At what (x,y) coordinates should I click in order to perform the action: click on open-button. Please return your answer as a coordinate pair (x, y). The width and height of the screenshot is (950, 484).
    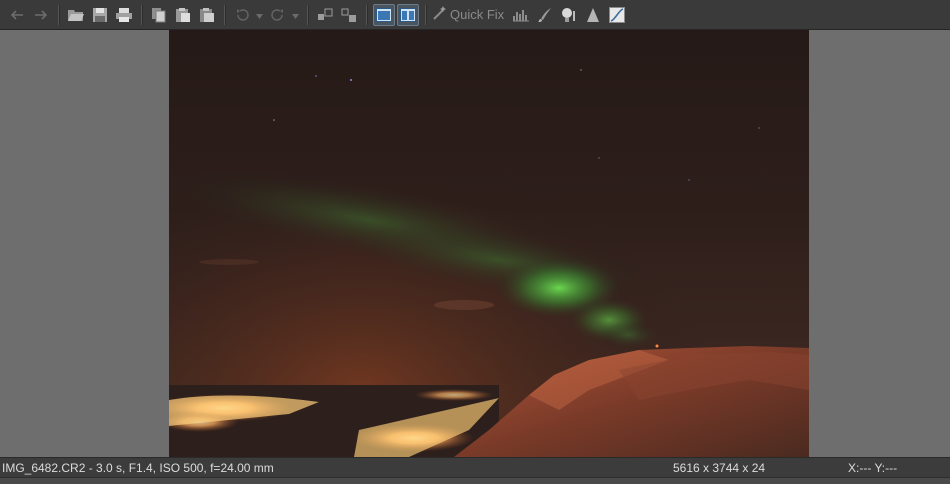
    Looking at the image, I should click on (76, 15).